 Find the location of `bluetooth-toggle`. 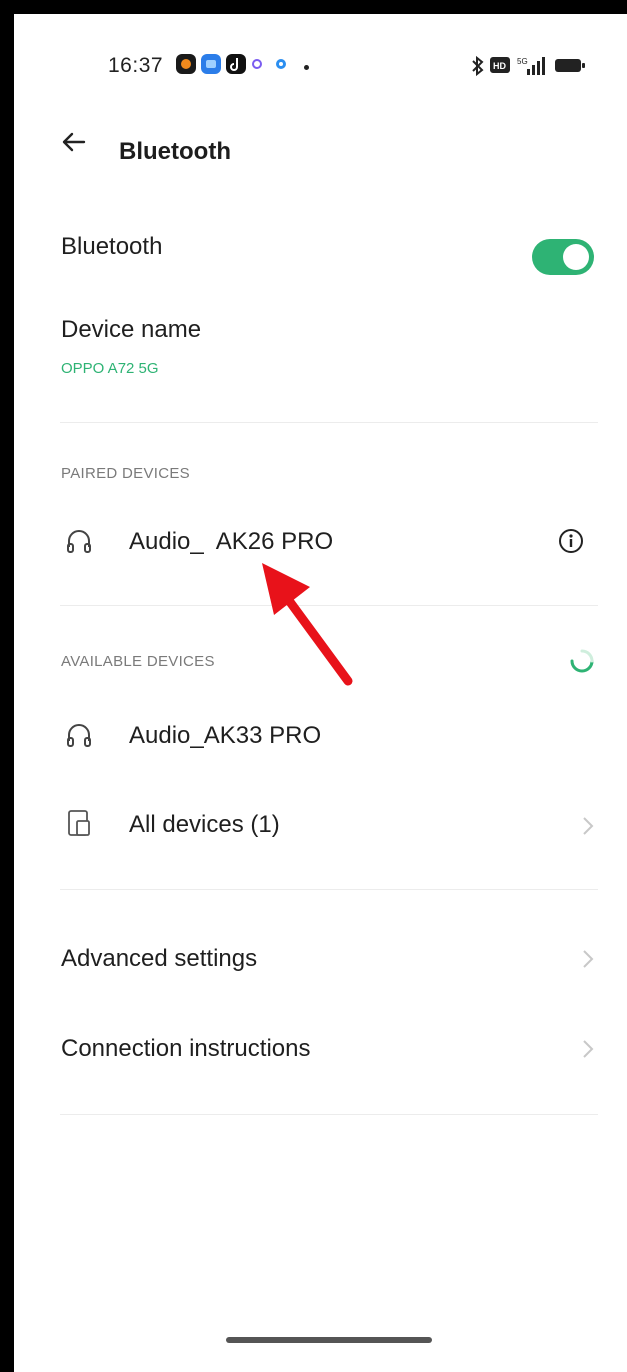

bluetooth-toggle is located at coordinates (563, 257).